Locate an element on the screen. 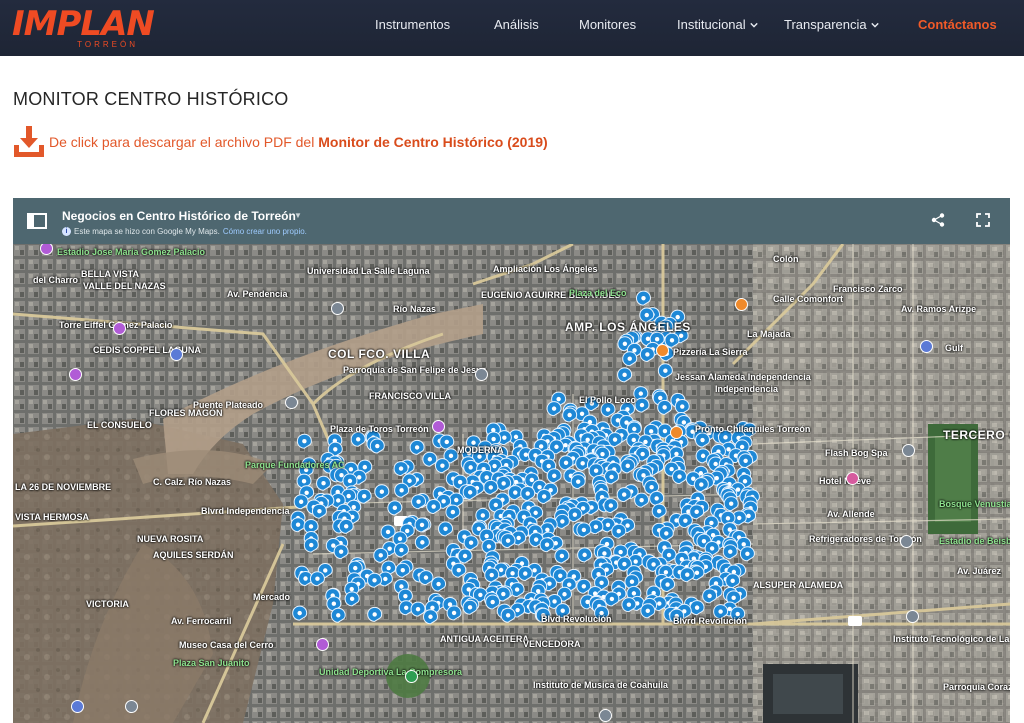 Image resolution: width=1024 pixels, height=723 pixels. fullscreen-icon is located at coordinates (983, 220).